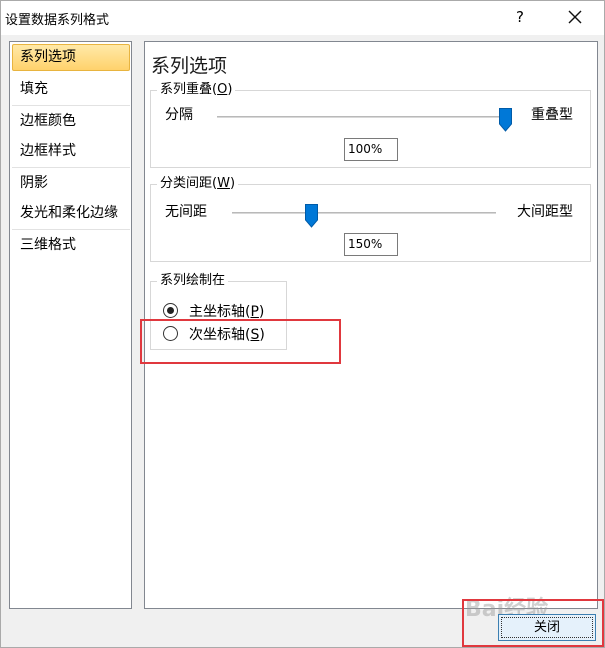 This screenshot has height=648, width=605. Describe the element at coordinates (370, 125) in the screenshot. I see `series-overlap-group: 系列重叠(O) 分隔 重叠型 100%` at that location.